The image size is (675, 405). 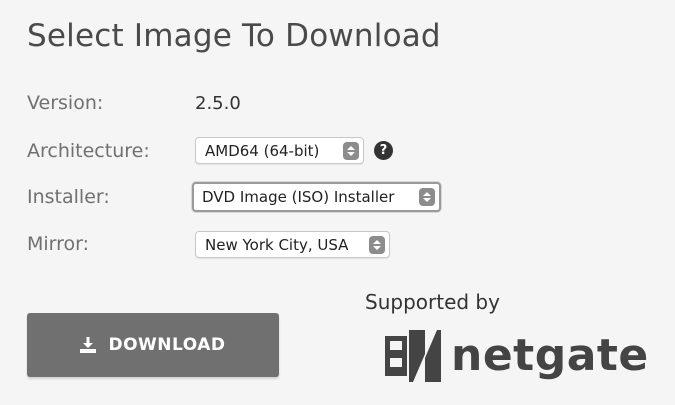 I want to click on mirror-select: New York City, USA, so click(x=292, y=244).